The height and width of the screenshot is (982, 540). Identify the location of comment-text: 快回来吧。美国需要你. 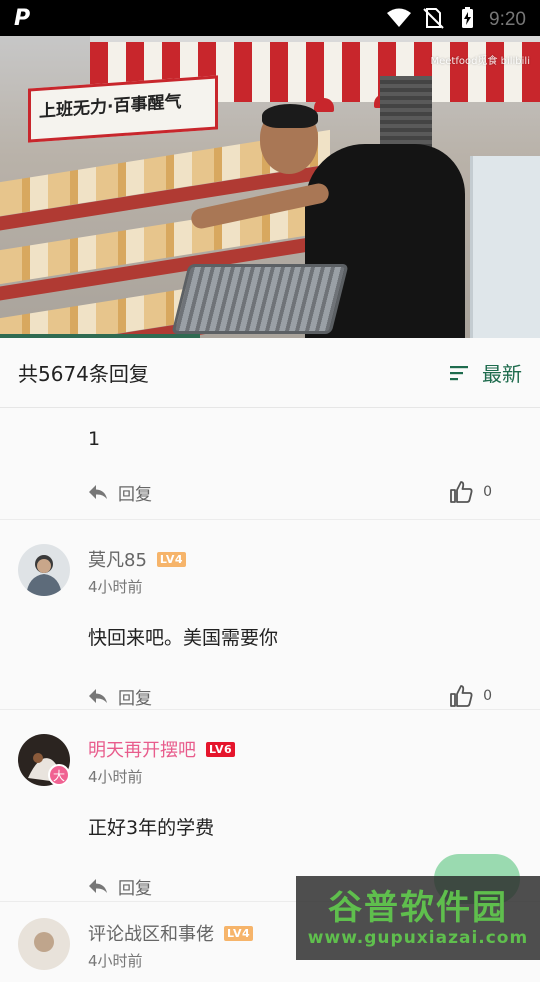
(183, 638).